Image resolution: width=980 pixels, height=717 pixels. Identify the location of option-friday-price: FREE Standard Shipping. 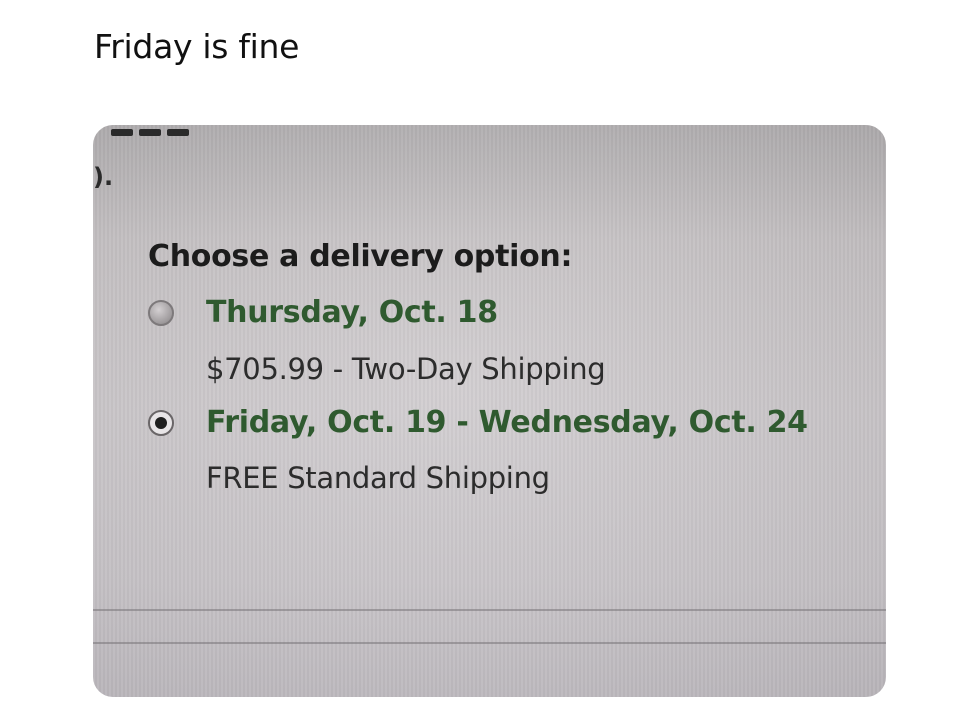
(378, 478).